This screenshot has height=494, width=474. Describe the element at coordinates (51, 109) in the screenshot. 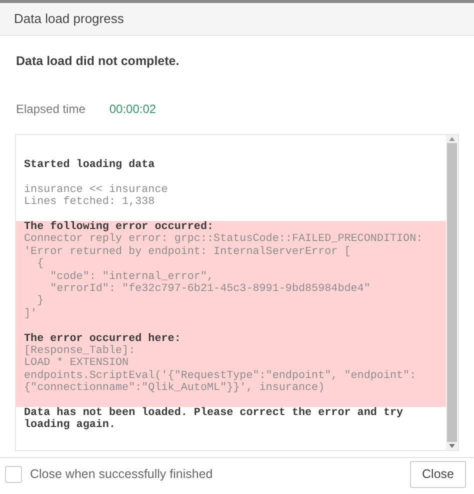

I see `elapsed-time-label: Elapsed time` at that location.